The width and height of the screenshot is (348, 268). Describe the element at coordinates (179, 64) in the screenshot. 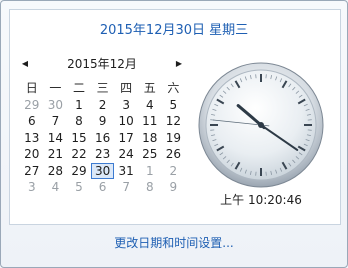

I see `triangle-right-icon: ▶` at that location.